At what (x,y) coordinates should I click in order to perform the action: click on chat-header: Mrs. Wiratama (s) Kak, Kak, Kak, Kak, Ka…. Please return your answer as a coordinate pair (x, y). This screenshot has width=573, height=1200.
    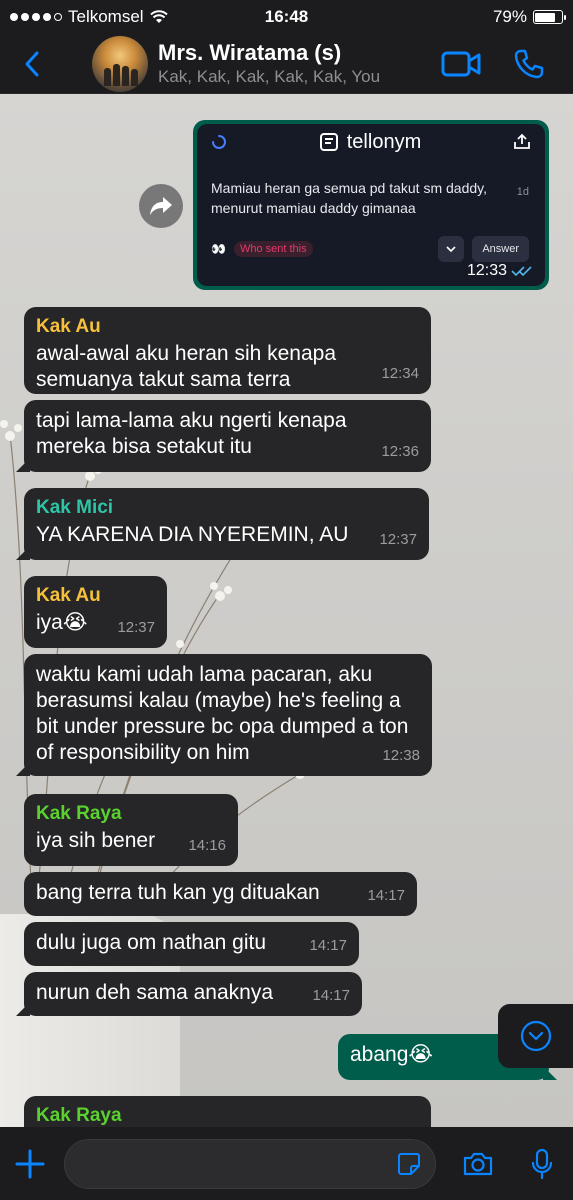
    Looking at the image, I should click on (286, 64).